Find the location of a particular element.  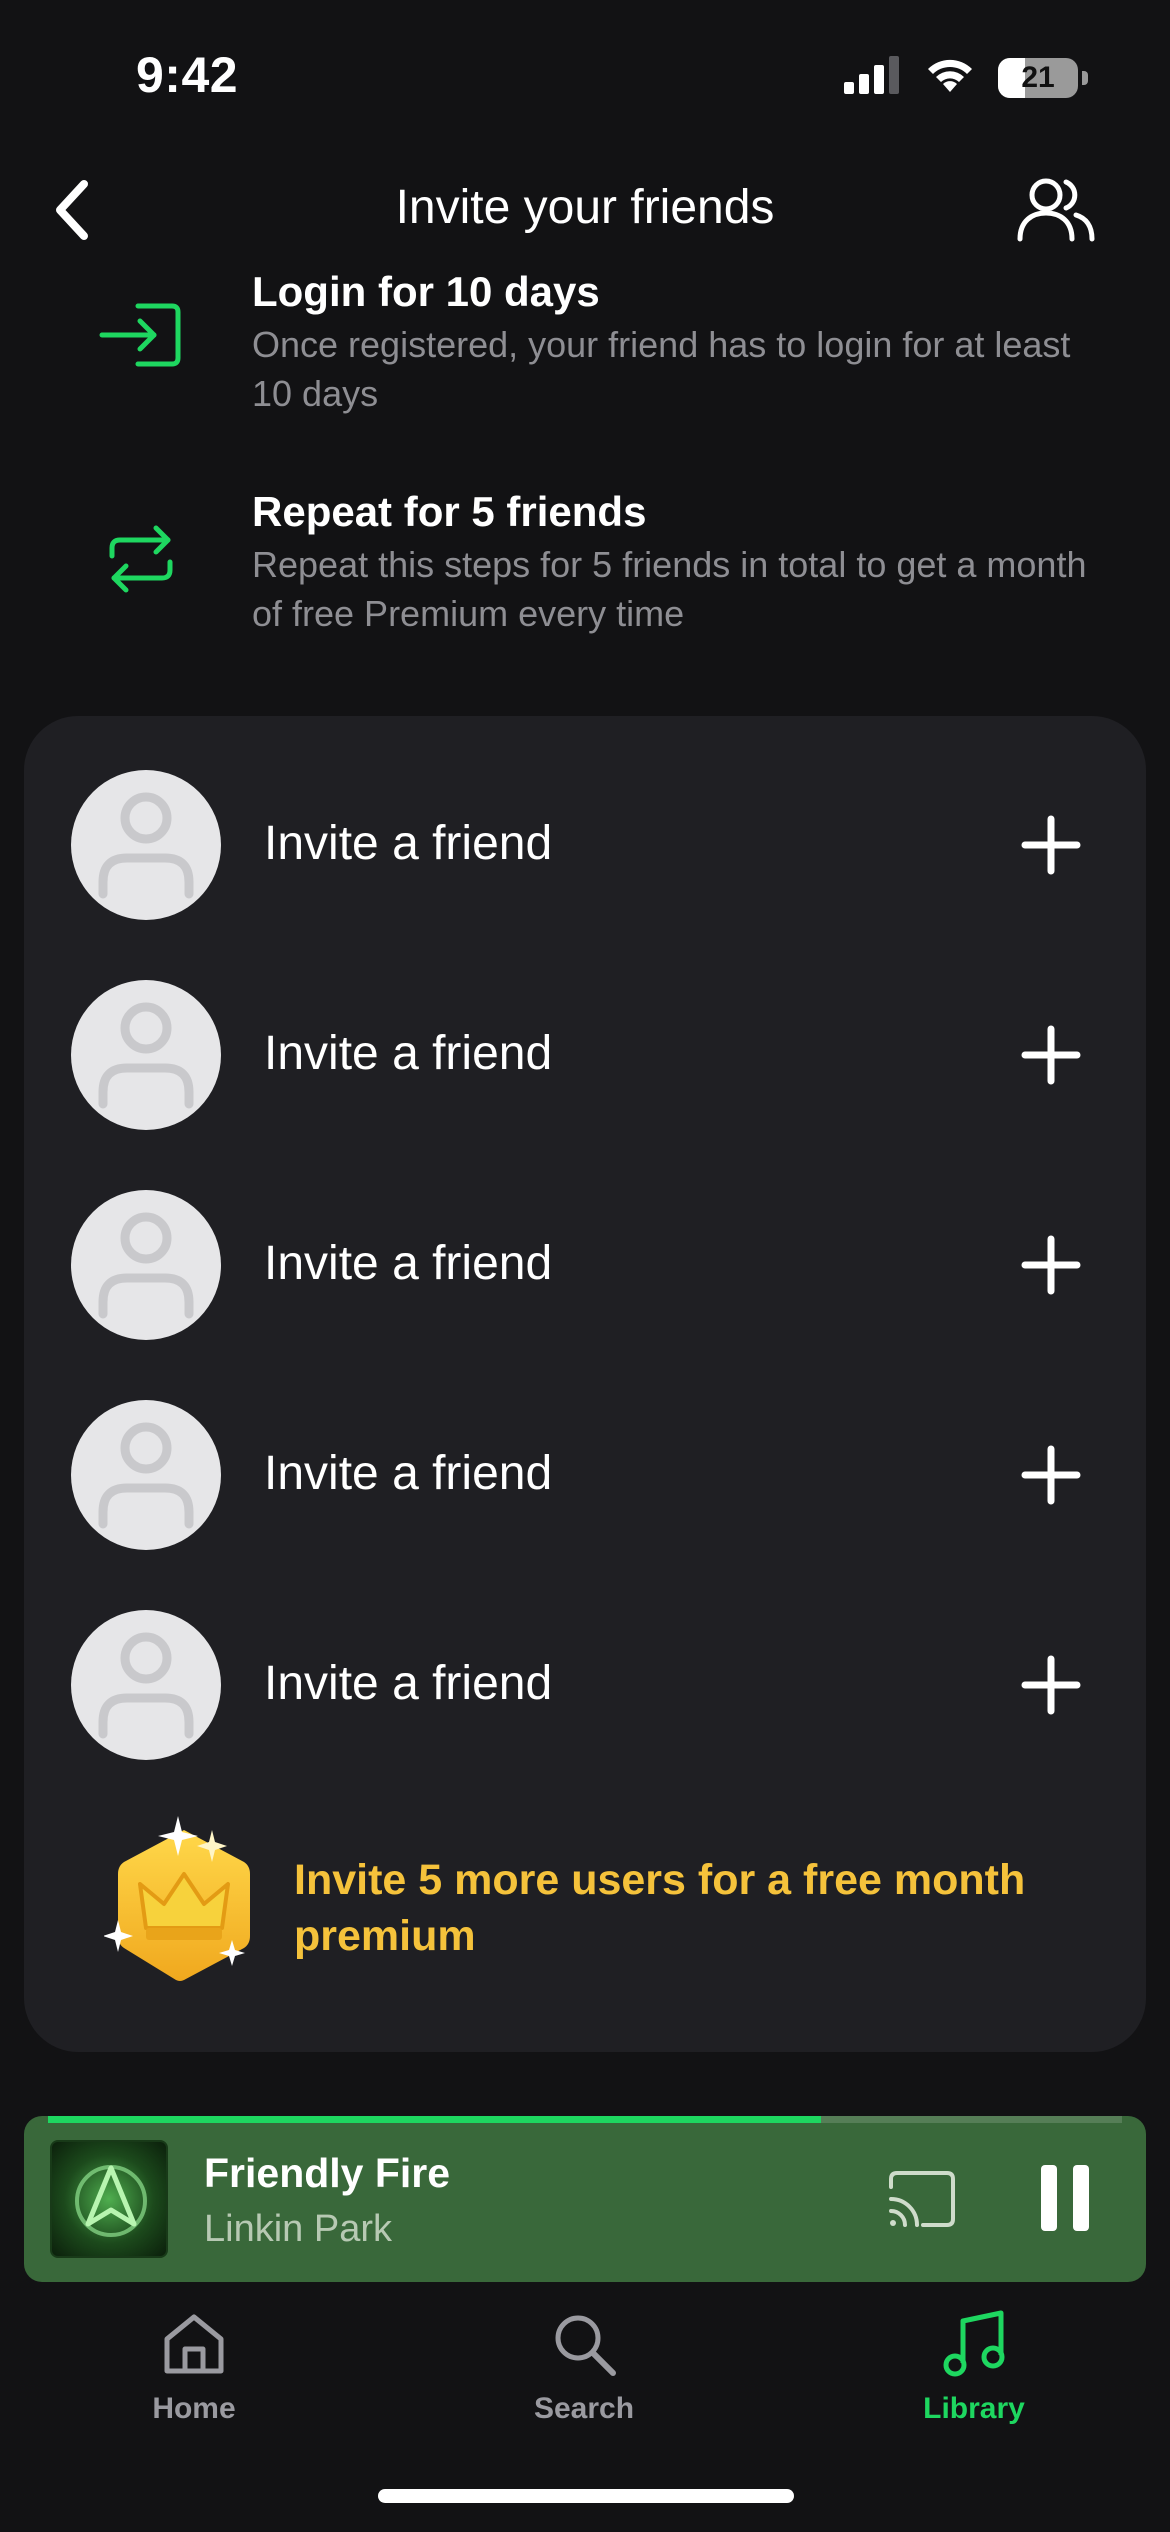

nav-header: Invite your friends is located at coordinates (585, 210).